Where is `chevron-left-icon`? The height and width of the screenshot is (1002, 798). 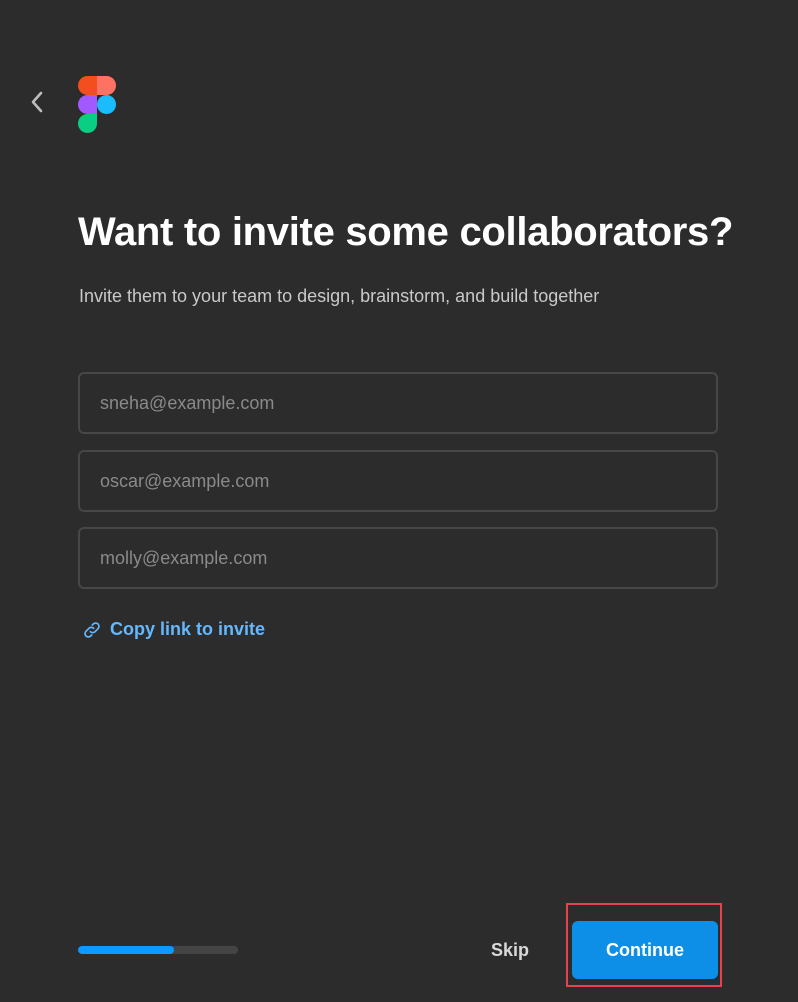
chevron-left-icon is located at coordinates (37, 102).